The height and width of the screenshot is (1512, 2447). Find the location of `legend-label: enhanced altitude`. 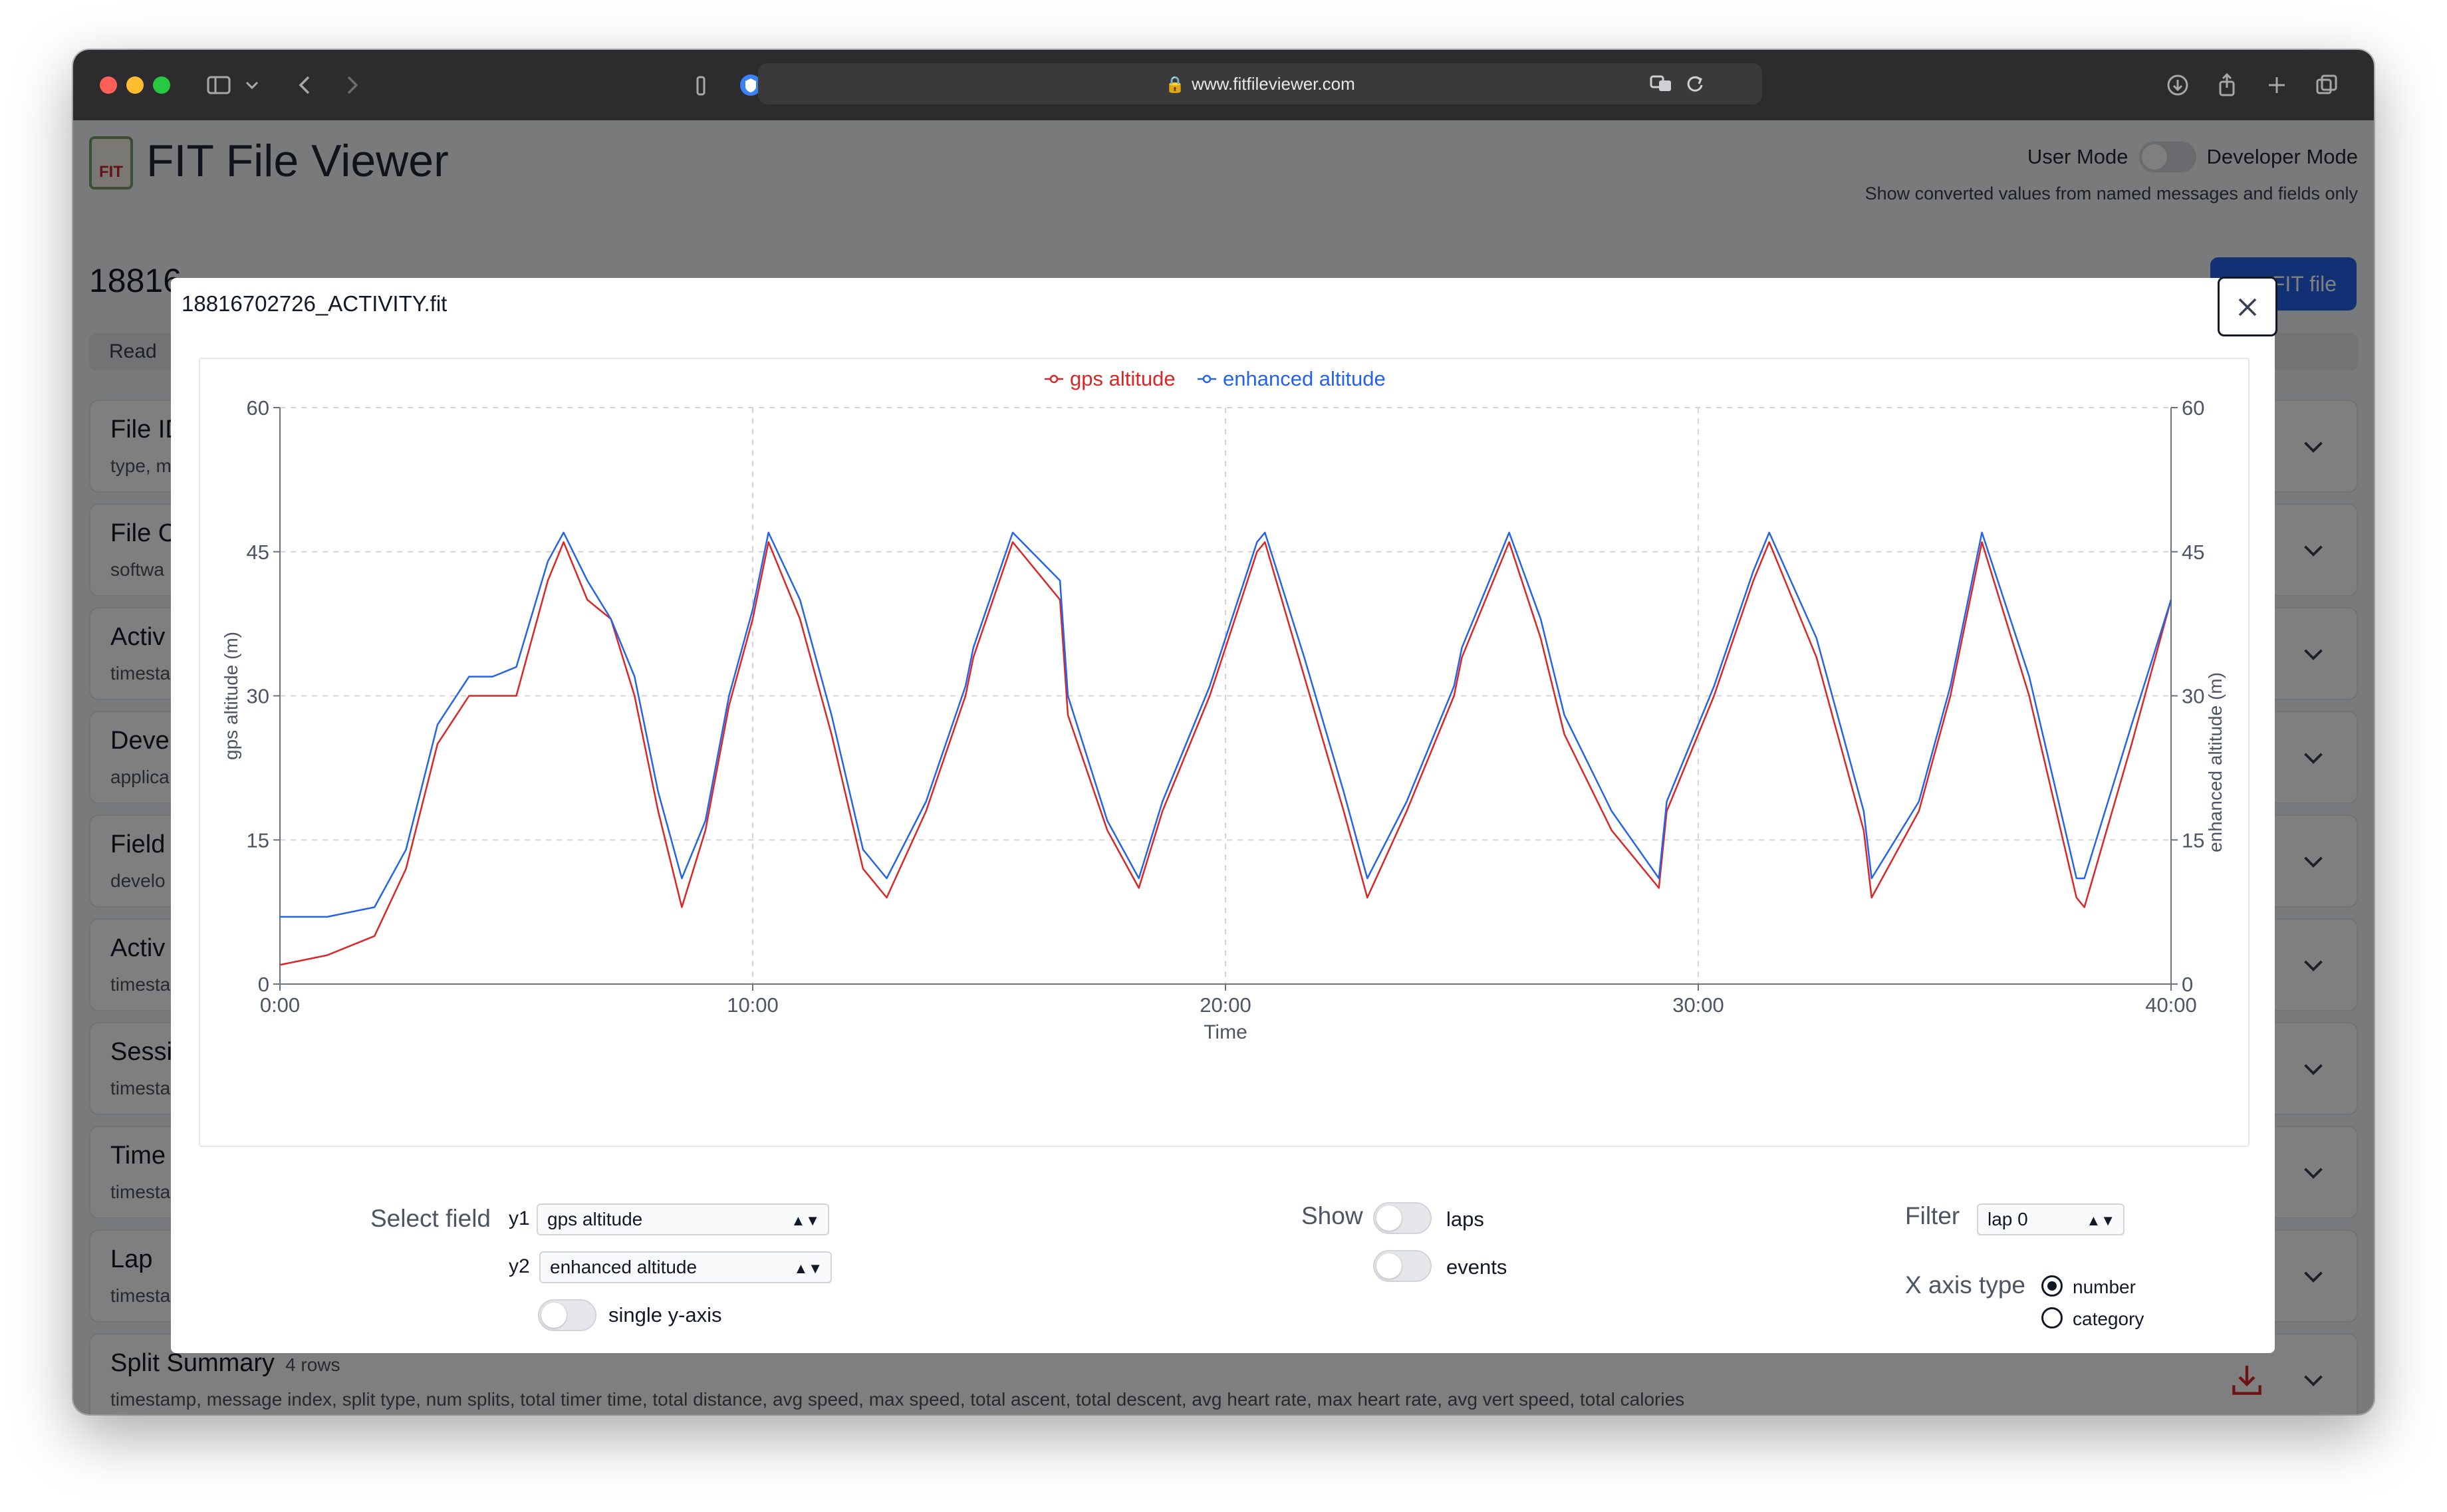

legend-label: enhanced altitude is located at coordinates (1304, 378).